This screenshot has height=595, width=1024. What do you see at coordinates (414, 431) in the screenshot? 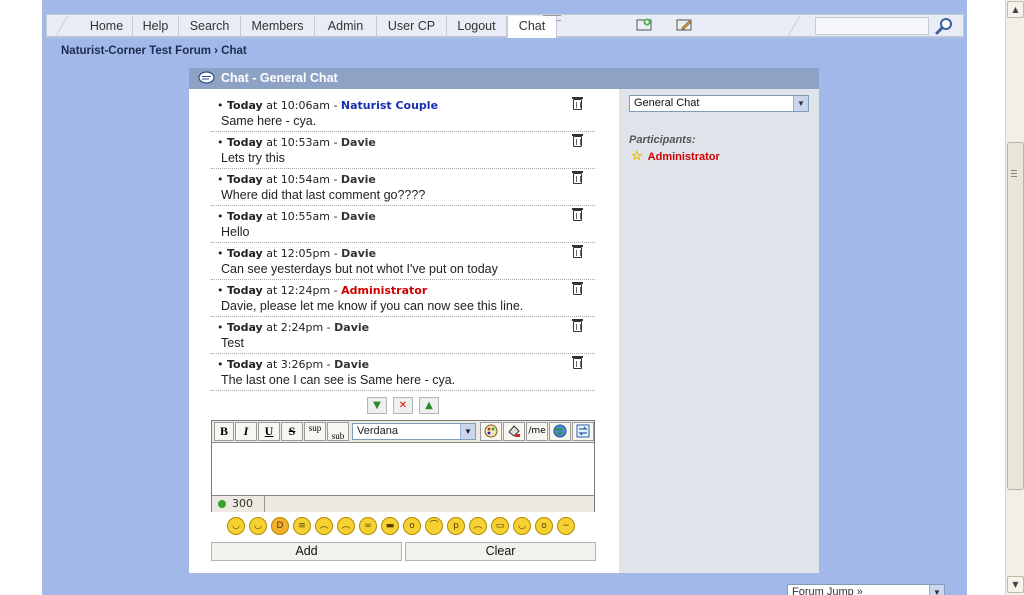
I see `font-select: Verdana ▼` at bounding box center [414, 431].